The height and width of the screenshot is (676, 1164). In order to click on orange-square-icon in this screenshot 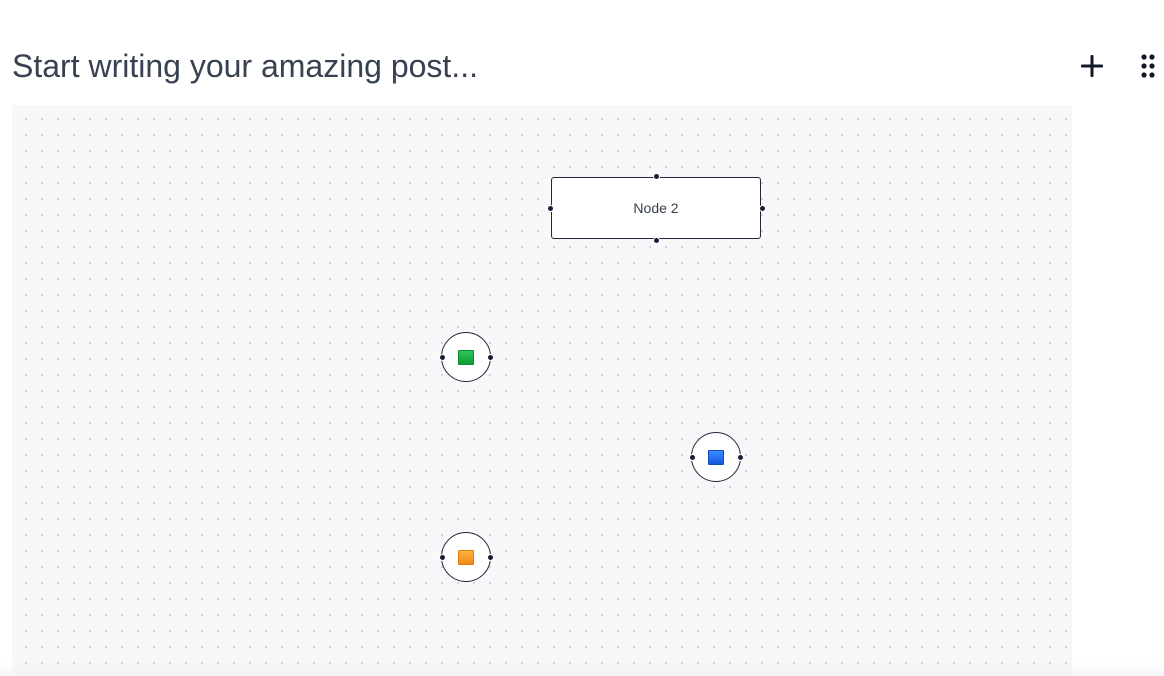, I will do `click(466, 557)`.